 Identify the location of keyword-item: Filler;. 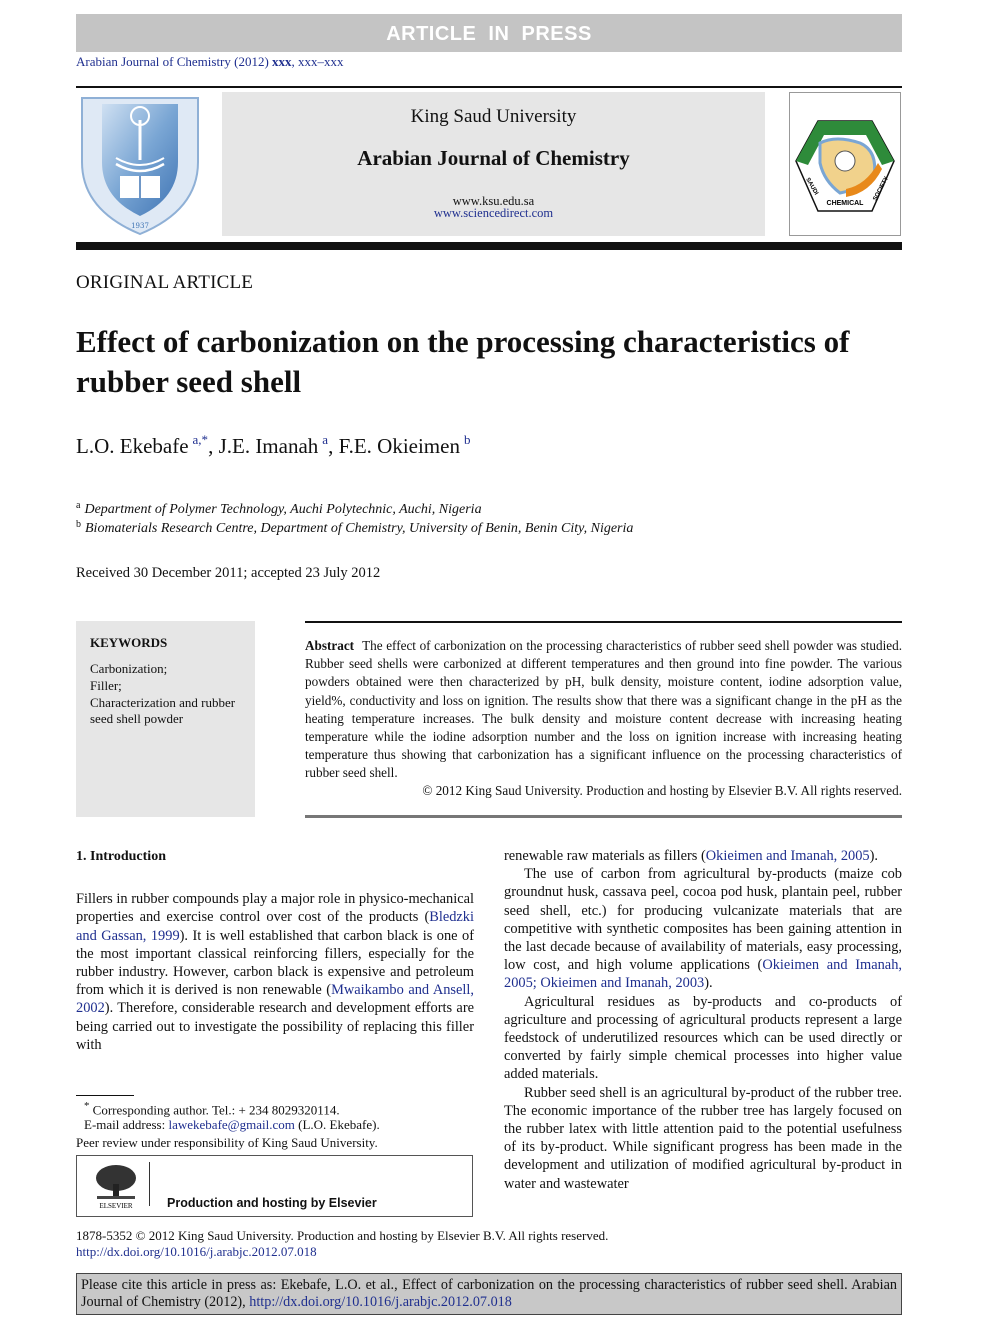
(106, 685).